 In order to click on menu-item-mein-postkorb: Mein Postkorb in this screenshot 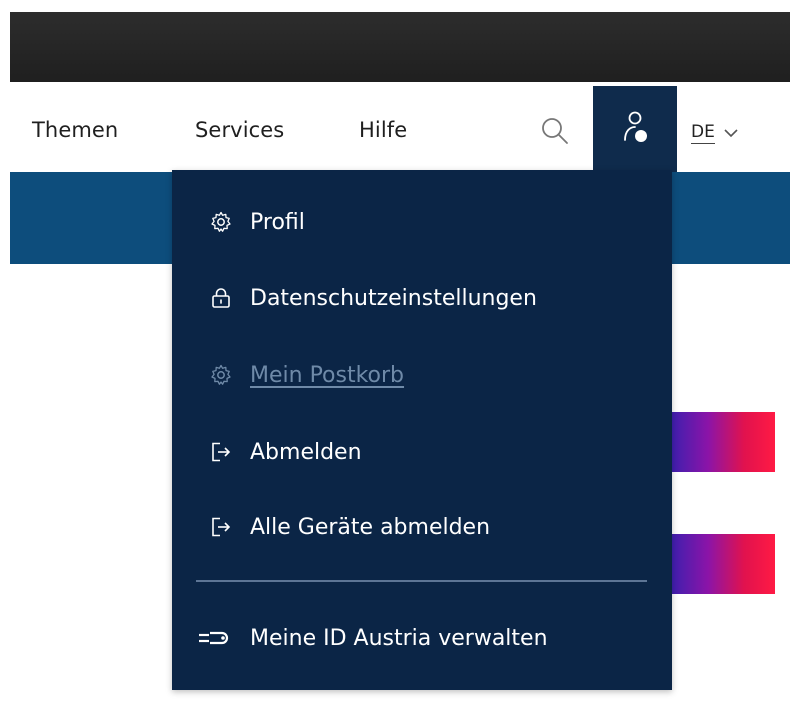, I will do `click(307, 375)`.